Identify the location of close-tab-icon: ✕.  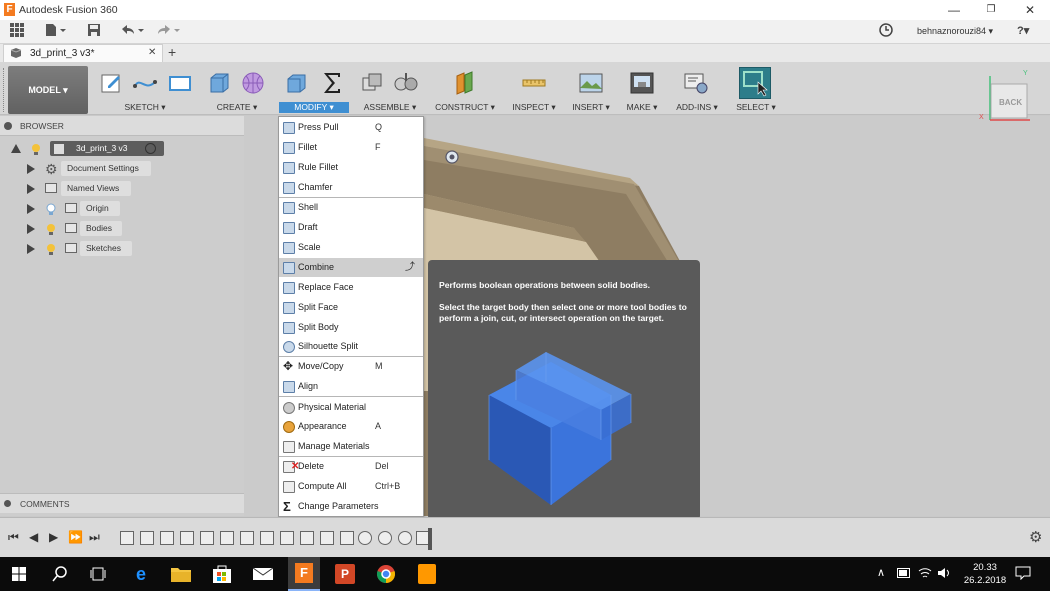
(152, 52).